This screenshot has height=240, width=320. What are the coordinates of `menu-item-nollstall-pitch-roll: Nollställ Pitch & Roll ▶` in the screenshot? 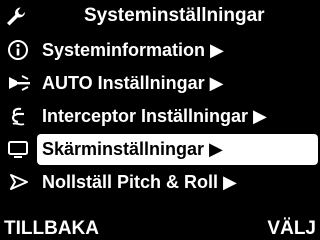 It's located at (160, 182).